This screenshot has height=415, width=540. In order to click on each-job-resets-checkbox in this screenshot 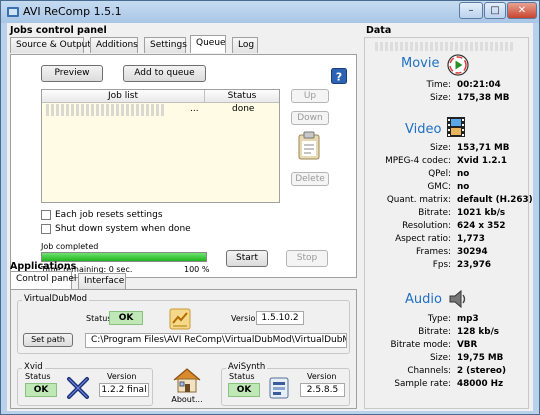, I will do `click(46, 215)`.